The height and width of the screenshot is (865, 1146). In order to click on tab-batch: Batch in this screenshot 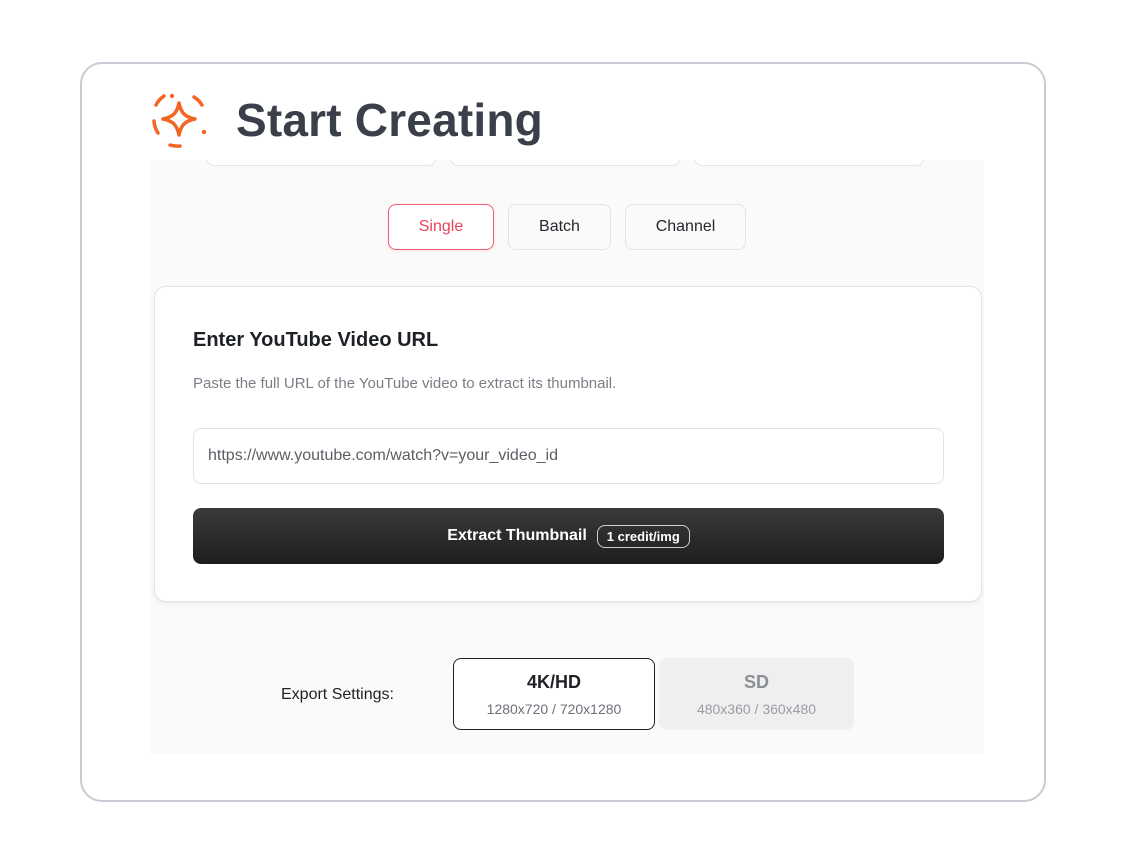, I will do `click(559, 227)`.